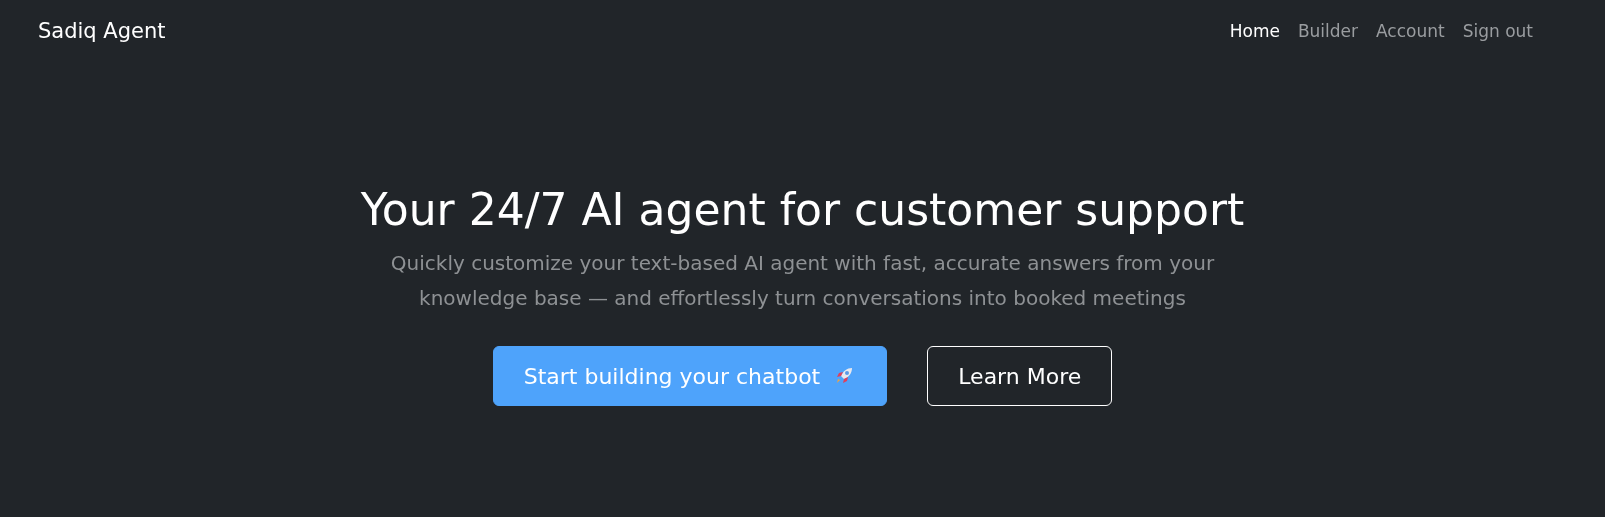  What do you see at coordinates (1328, 31) in the screenshot?
I see `nav-link: Builder` at bounding box center [1328, 31].